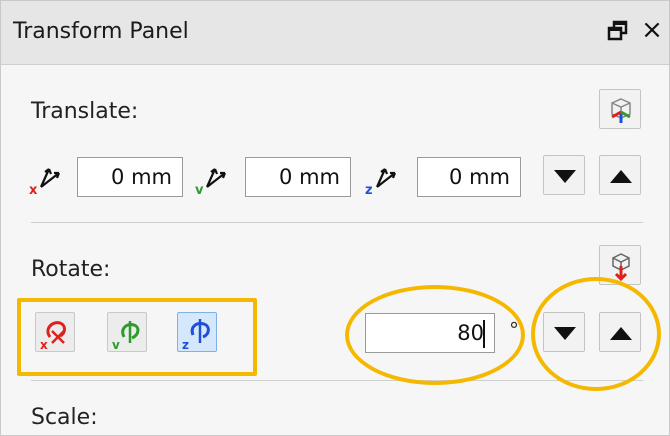 The image size is (670, 436). I want to click on translate-z-field: 0 mm, so click(469, 177).